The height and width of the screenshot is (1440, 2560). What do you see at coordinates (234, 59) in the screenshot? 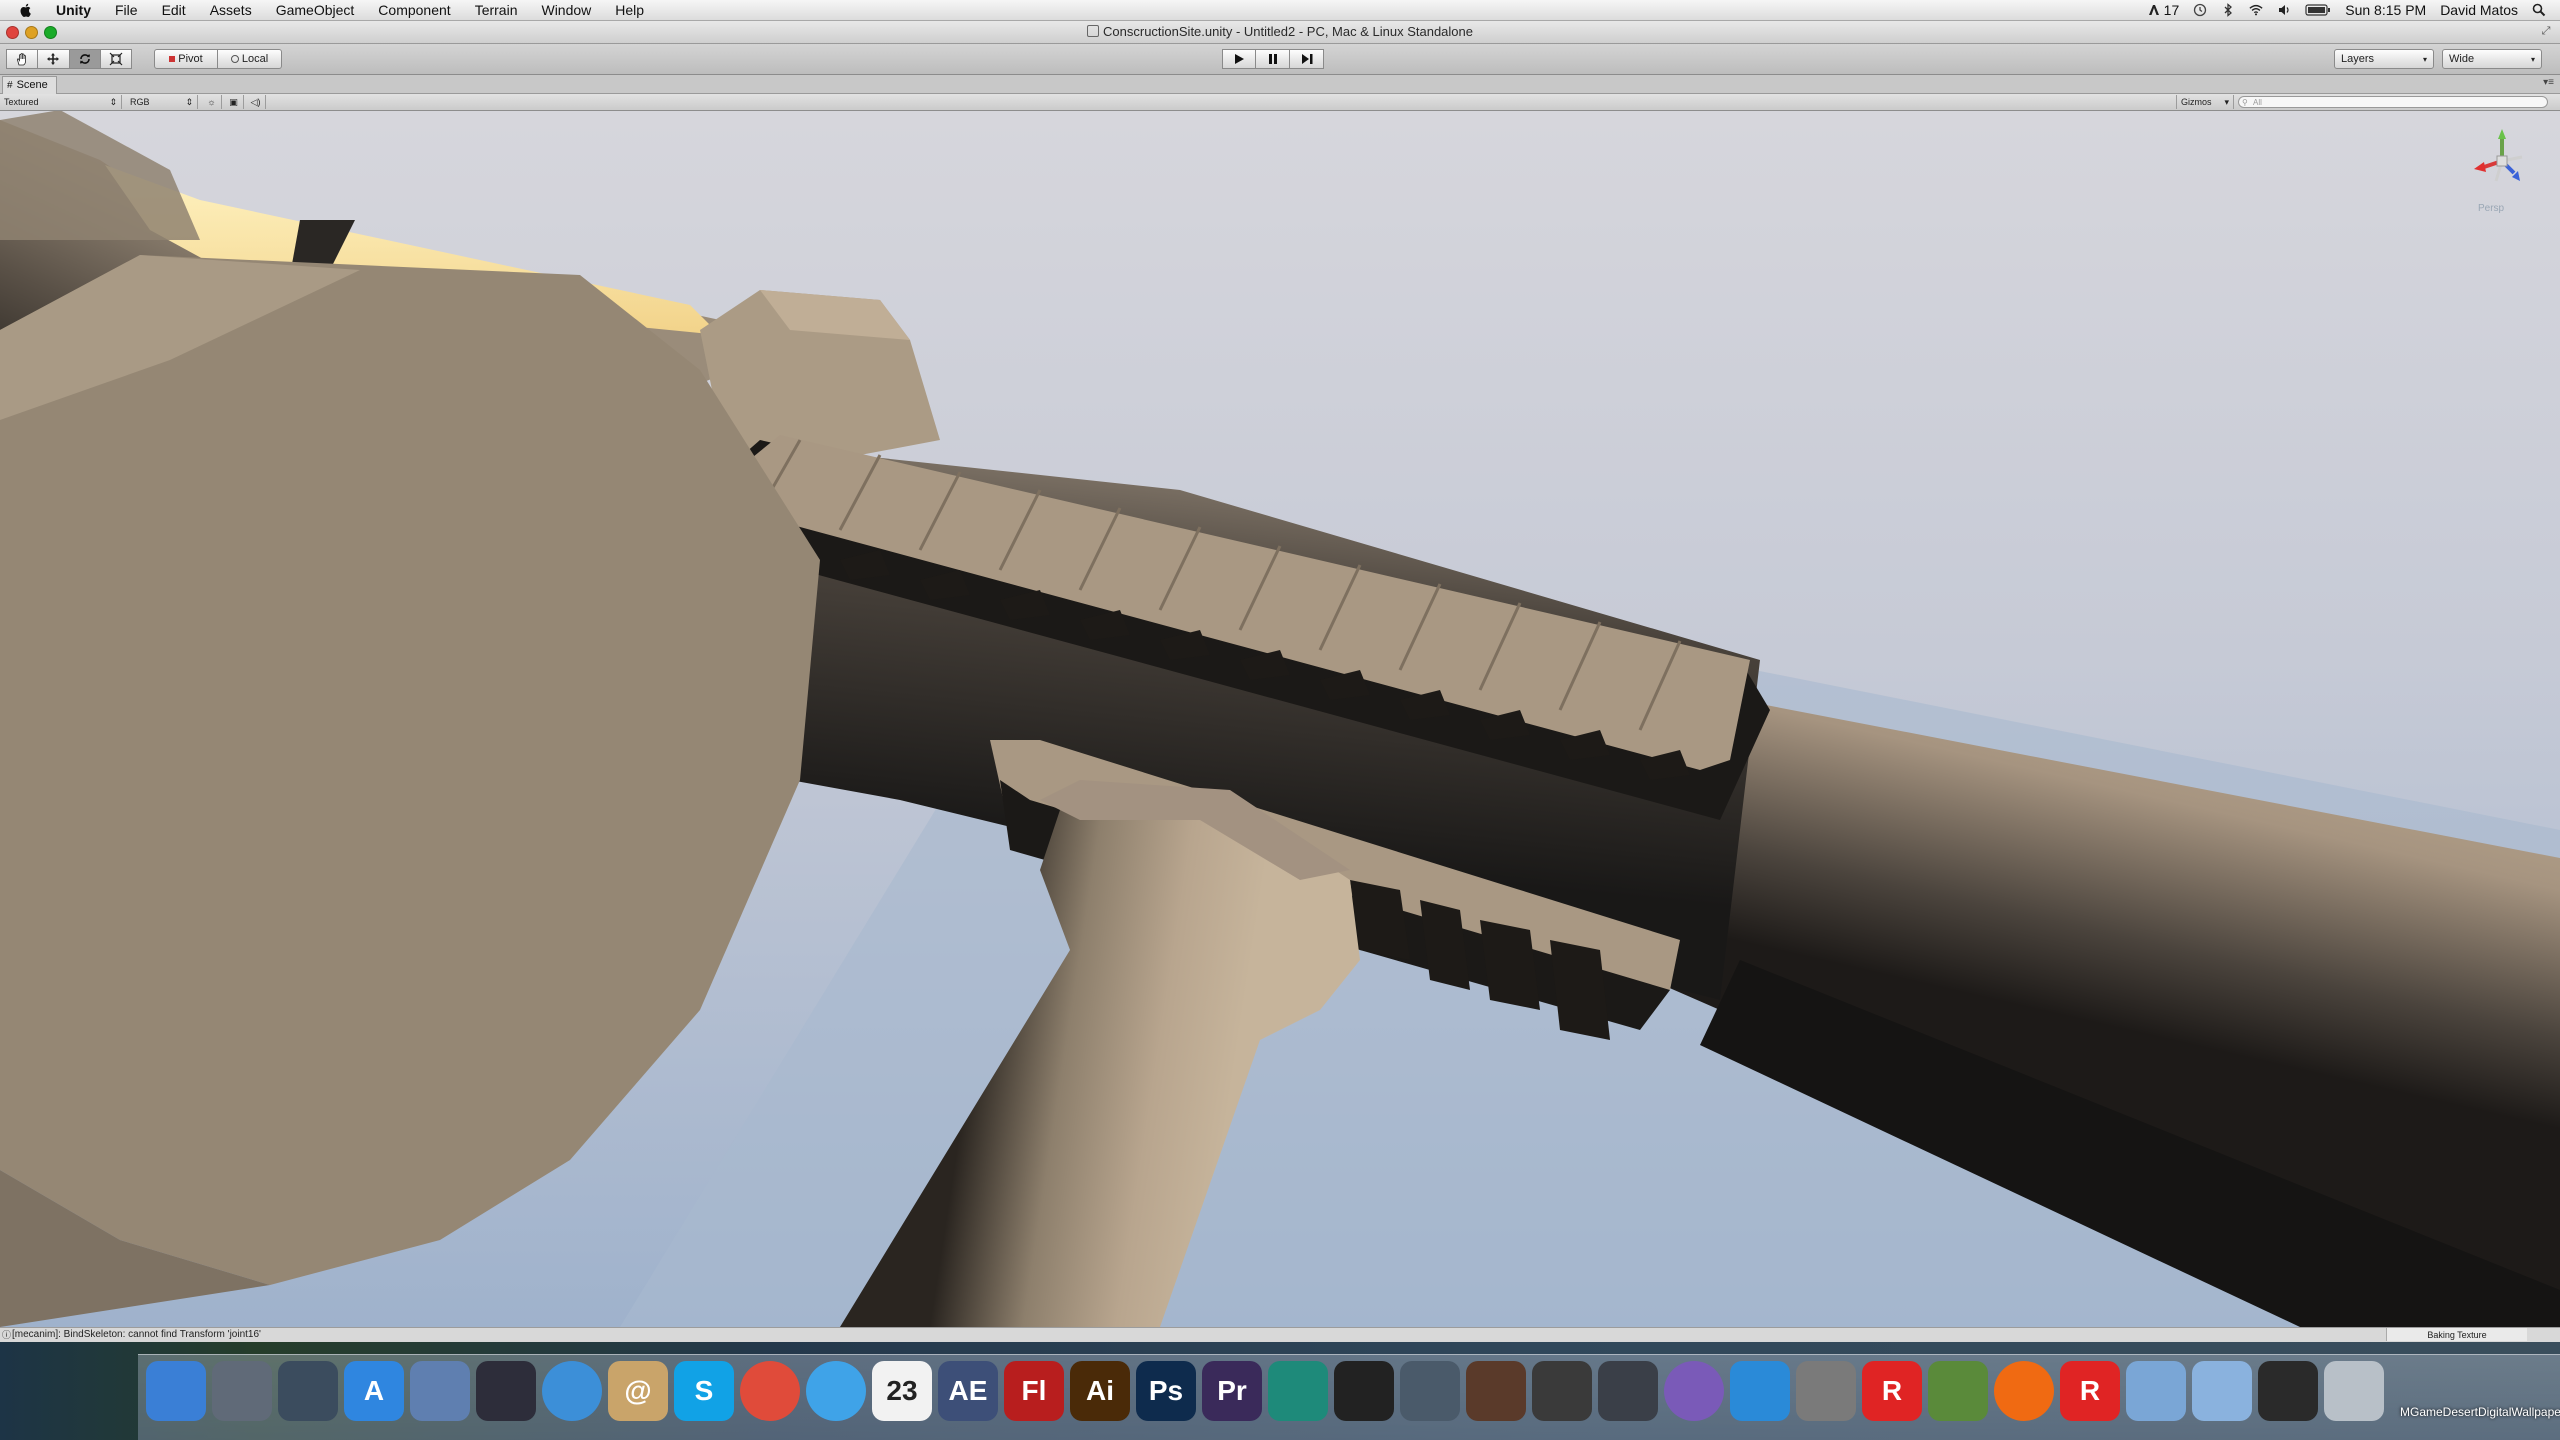
I see `local-icon` at bounding box center [234, 59].